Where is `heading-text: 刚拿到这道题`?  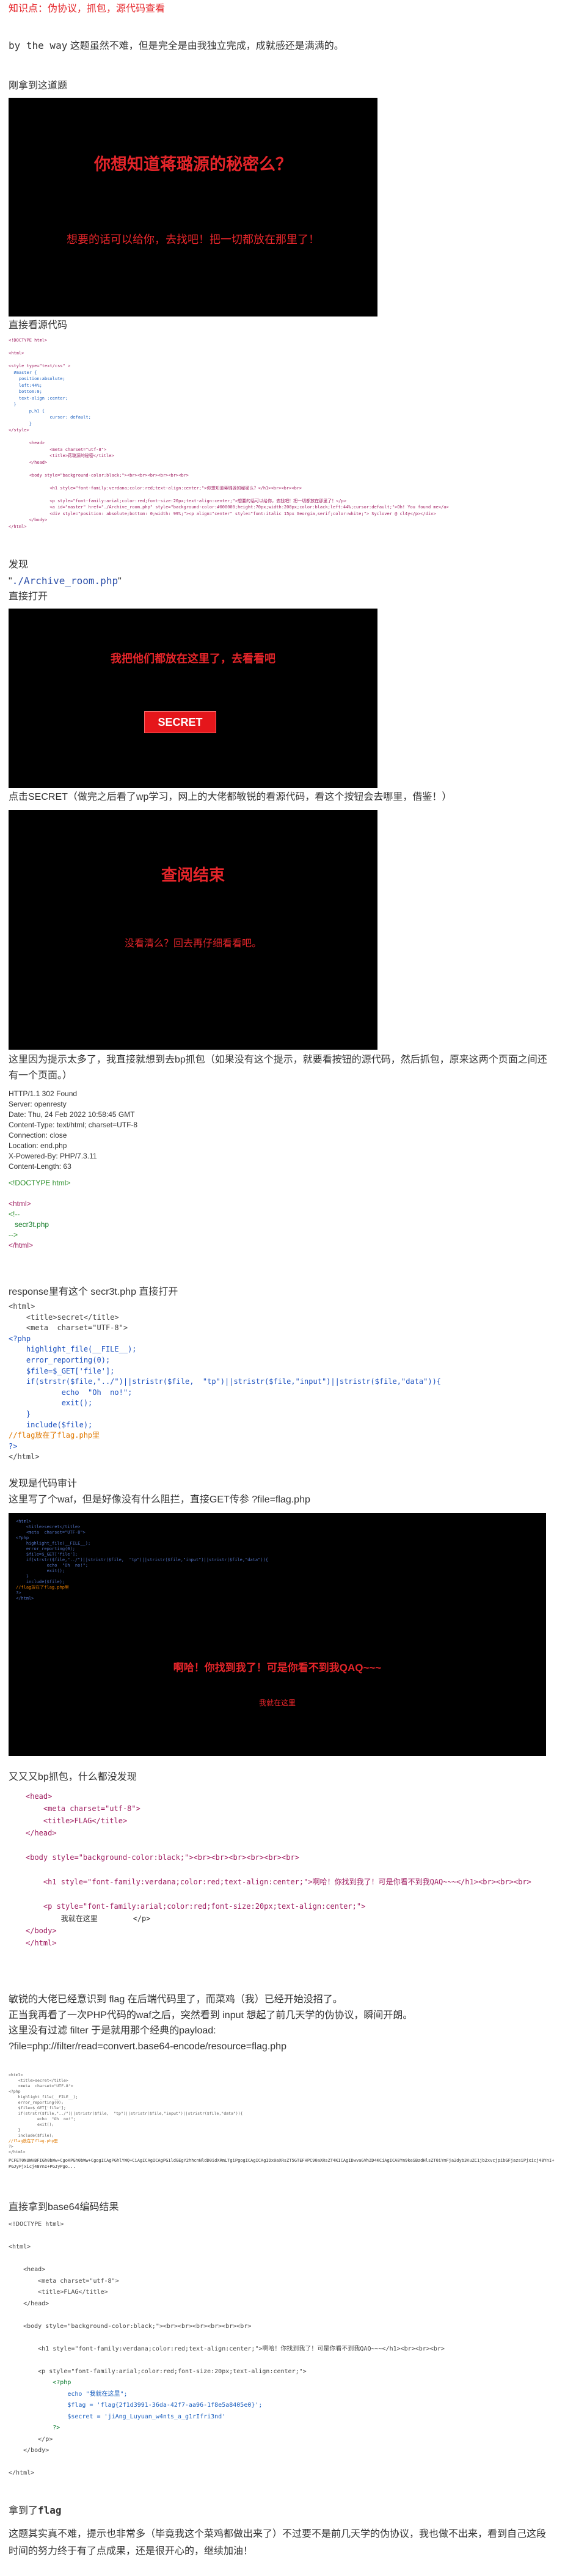 heading-text: 刚拿到这道题 is located at coordinates (38, 86).